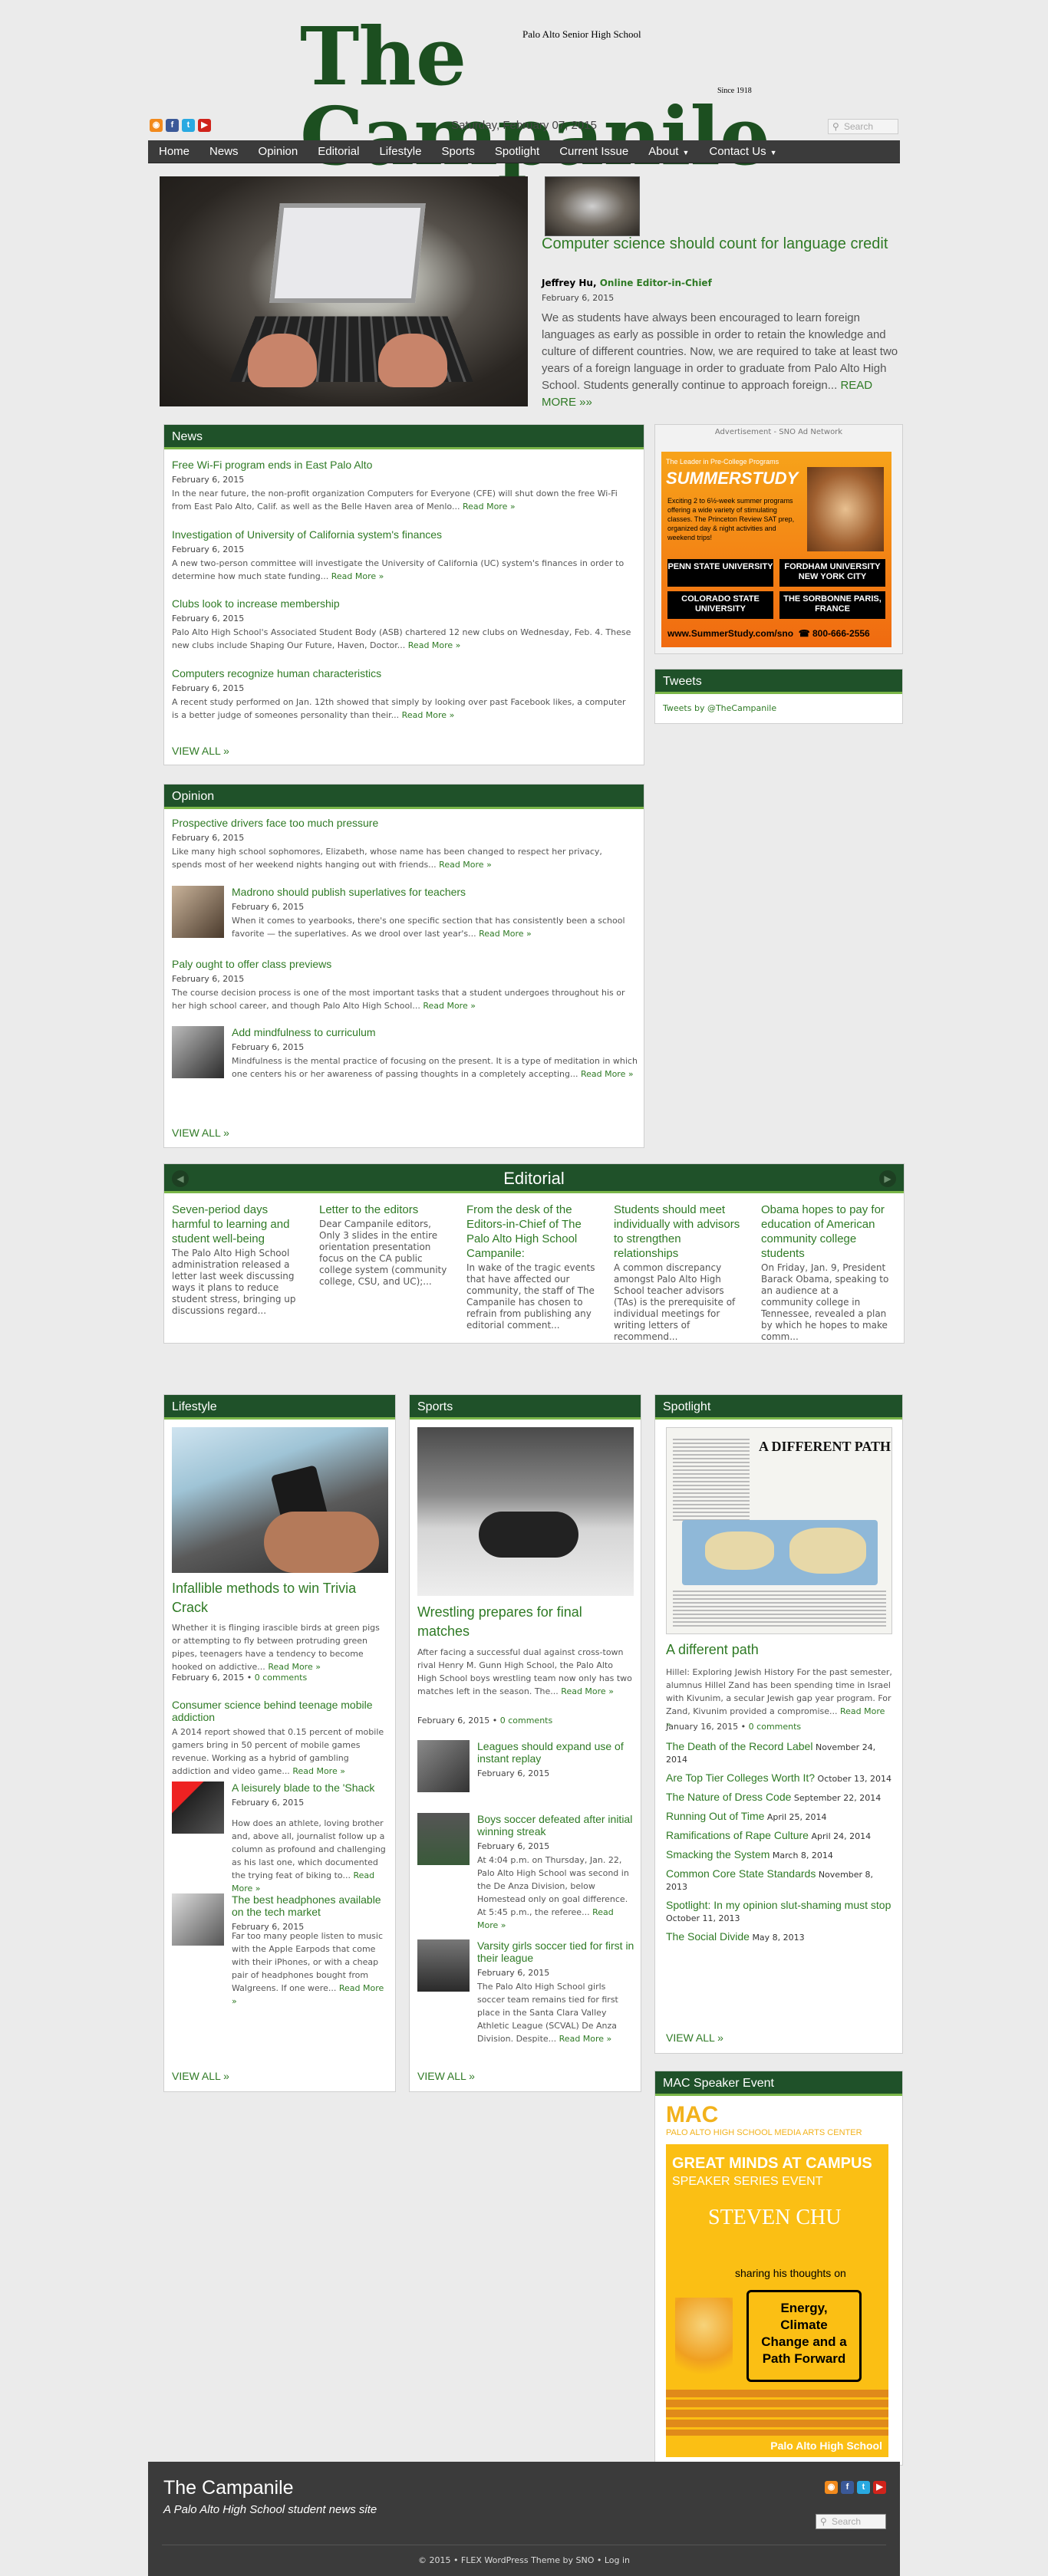  What do you see at coordinates (863, 2487) in the screenshot?
I see `twitter-icon: t` at bounding box center [863, 2487].